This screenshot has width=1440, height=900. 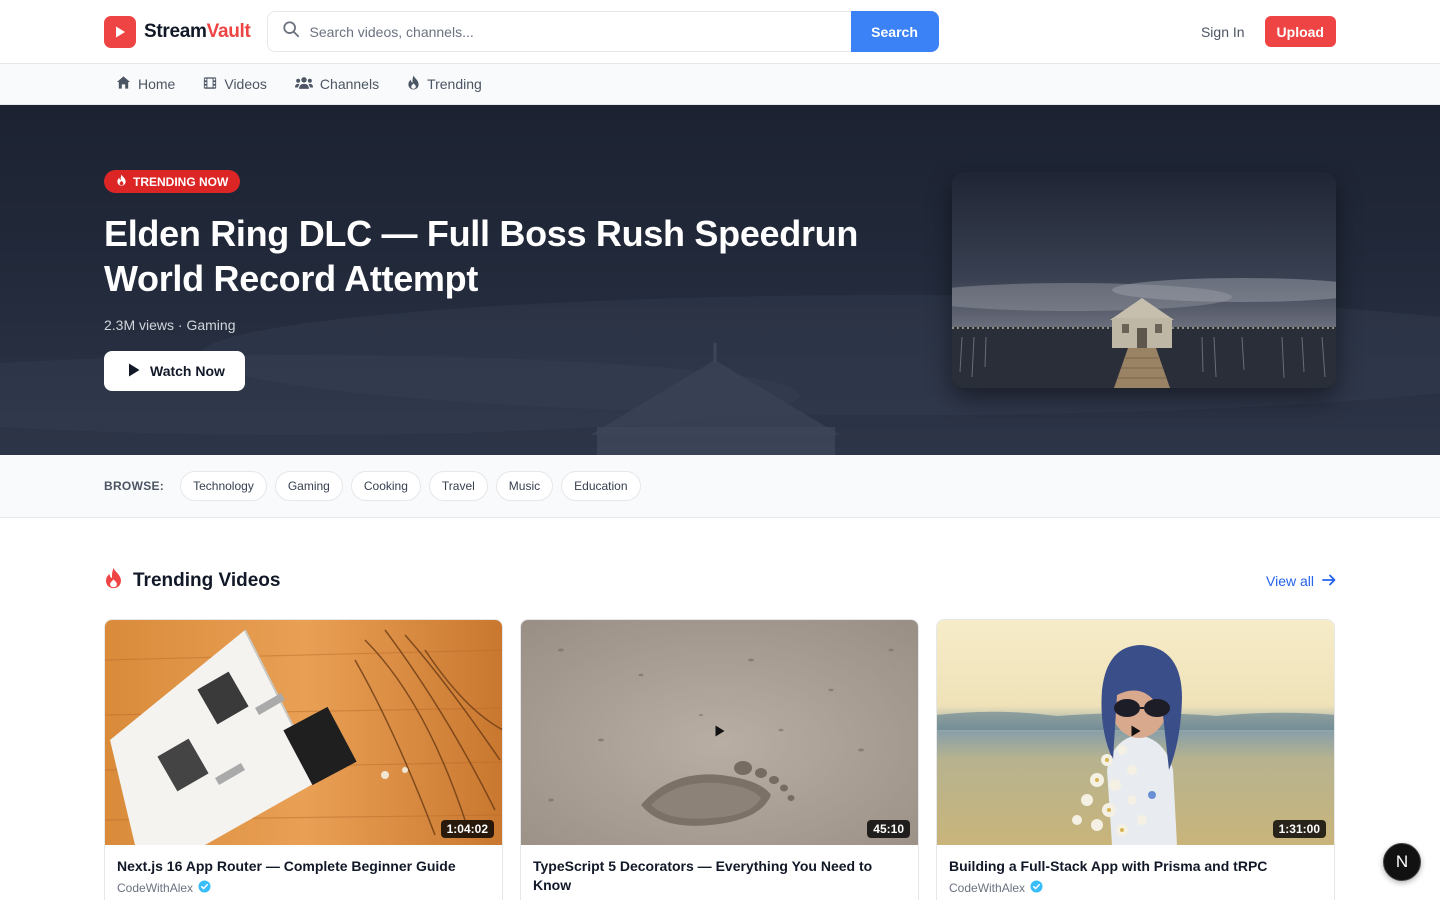 I want to click on trending-section-header: Trending Videos View all, so click(x=720, y=580).